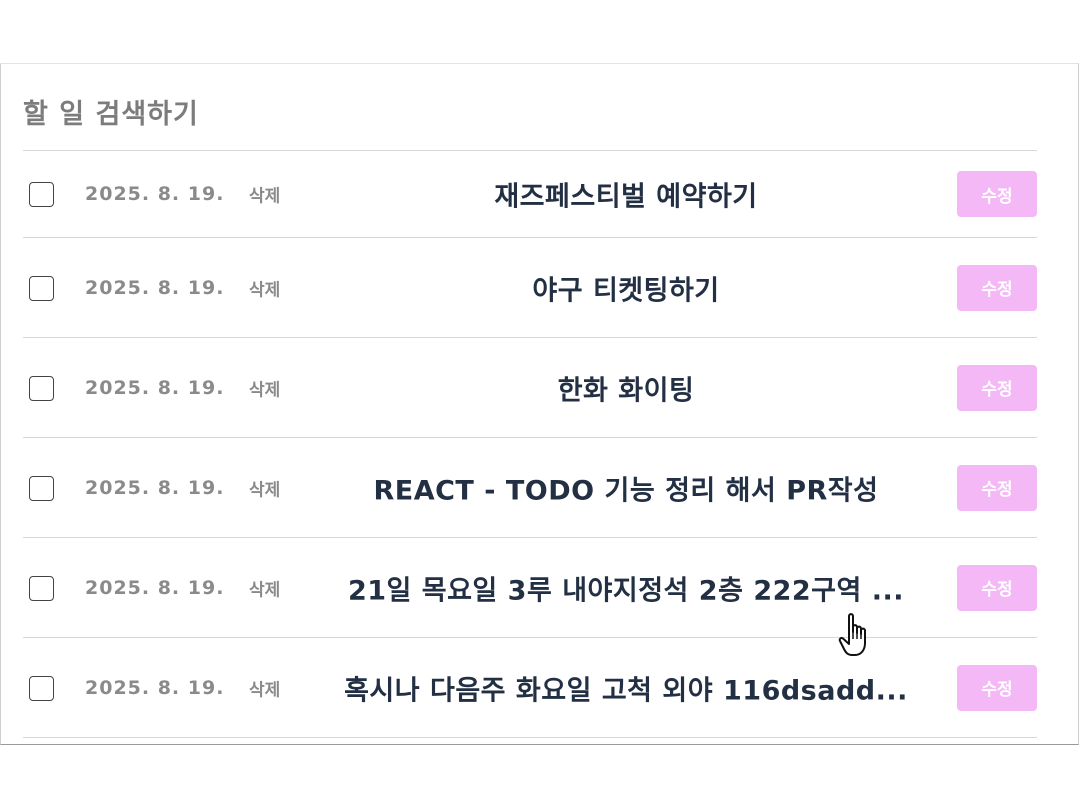  I want to click on todo-text: 야구 티켓팅하기, so click(626, 290).